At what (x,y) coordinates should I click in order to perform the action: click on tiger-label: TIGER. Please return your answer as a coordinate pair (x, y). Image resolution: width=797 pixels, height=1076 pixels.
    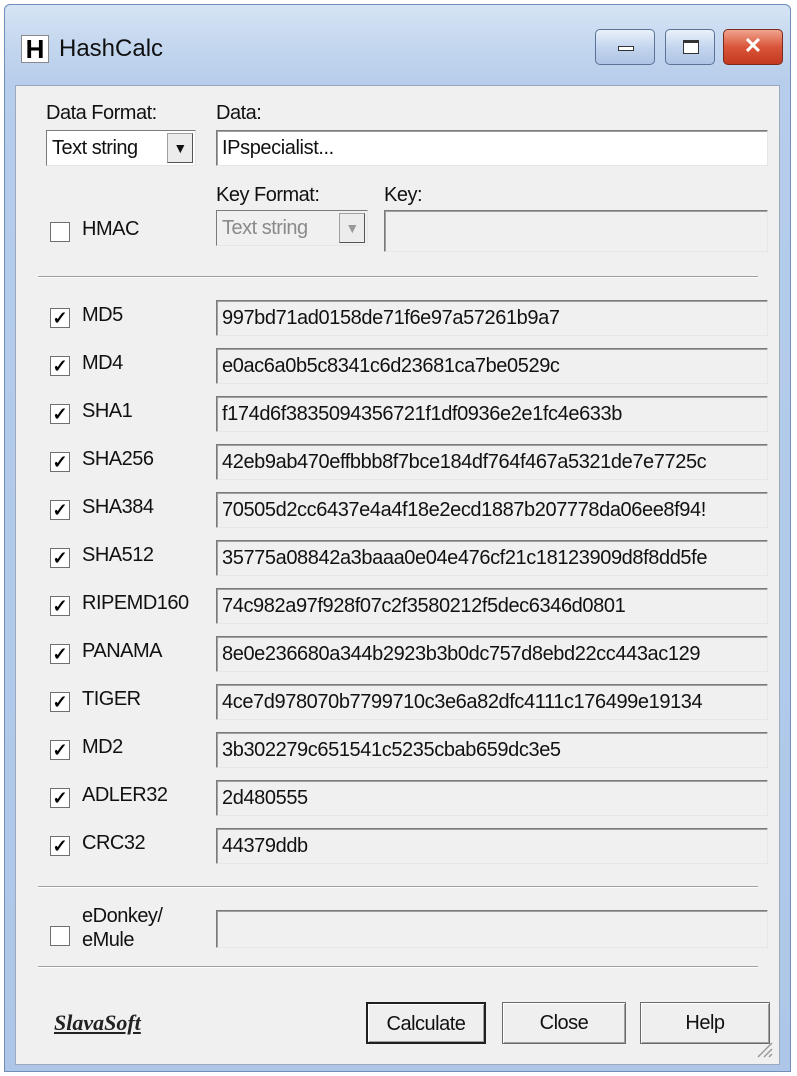
    Looking at the image, I should click on (111, 699).